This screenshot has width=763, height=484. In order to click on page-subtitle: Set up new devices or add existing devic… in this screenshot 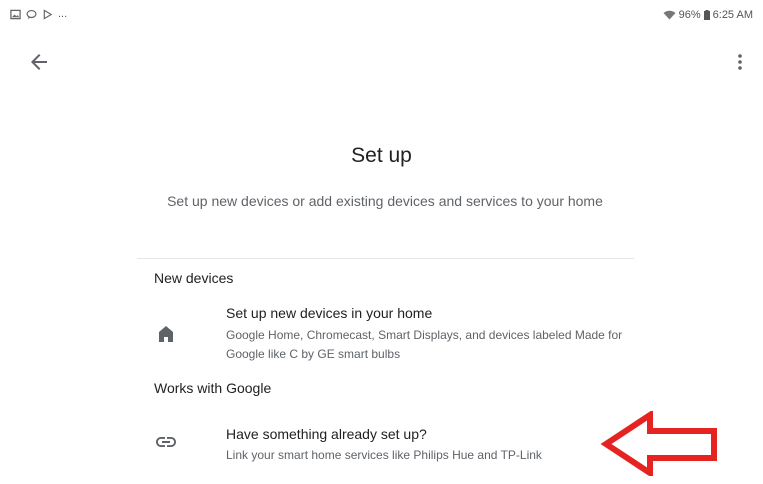, I will do `click(385, 201)`.